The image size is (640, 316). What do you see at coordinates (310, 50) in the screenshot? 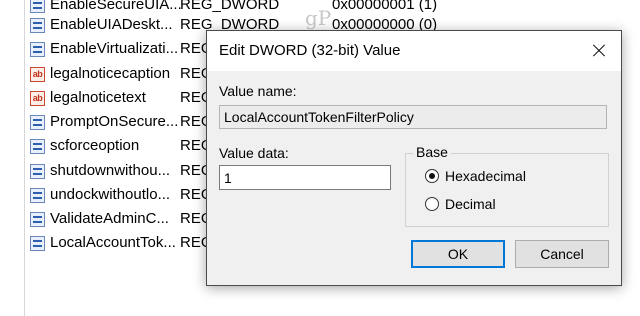
I see `dialog-title: Edit DWORD (32-bit) Value` at bounding box center [310, 50].